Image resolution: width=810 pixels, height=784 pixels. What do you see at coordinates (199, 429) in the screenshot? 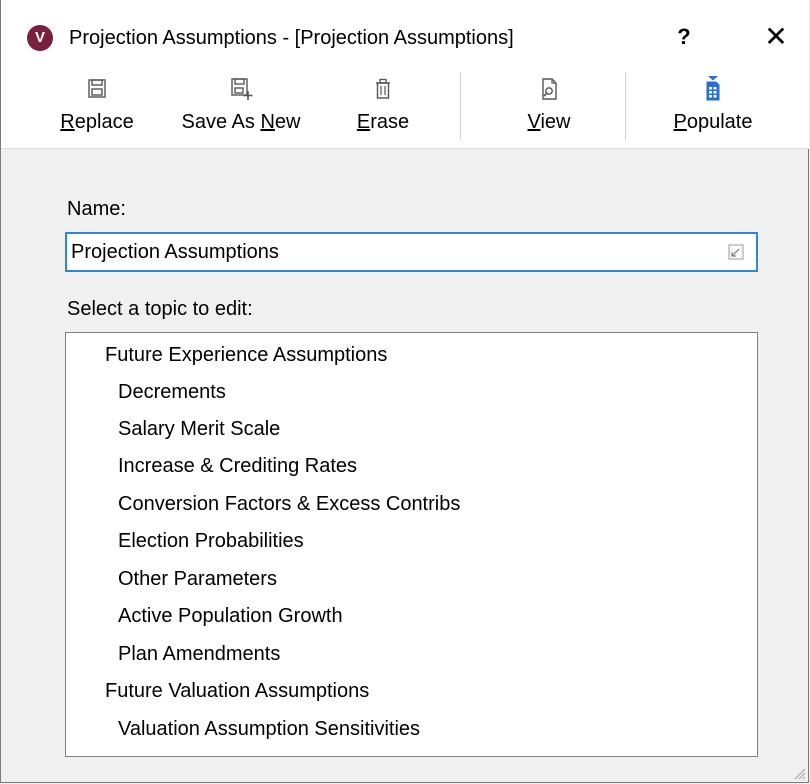
I see `topic-item: Salary Merit Scale` at bounding box center [199, 429].